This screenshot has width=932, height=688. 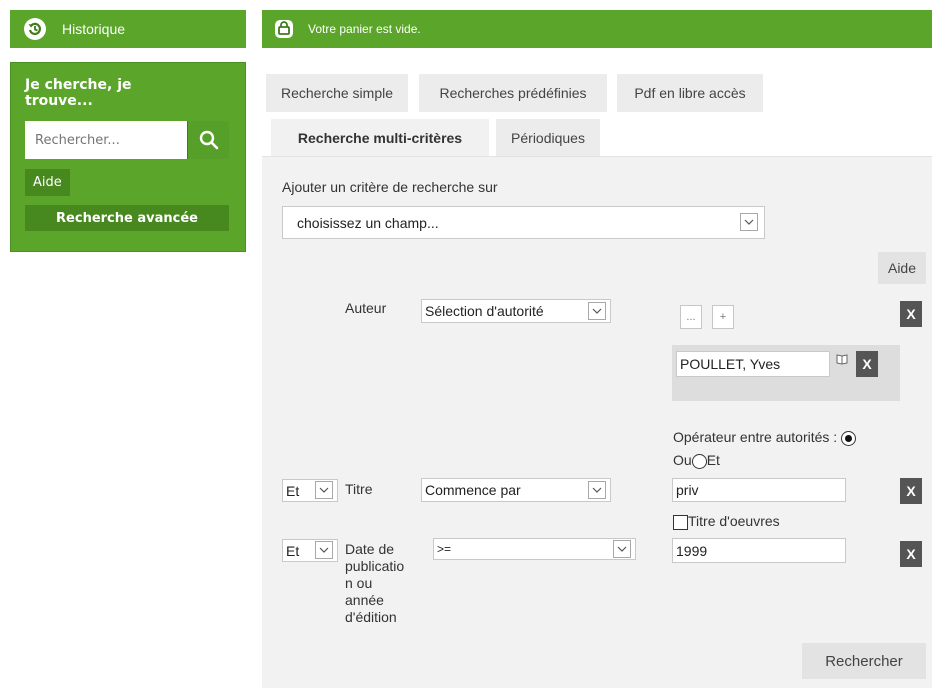 I want to click on works-title-option: Titre d'oeuvres, so click(x=726, y=521).